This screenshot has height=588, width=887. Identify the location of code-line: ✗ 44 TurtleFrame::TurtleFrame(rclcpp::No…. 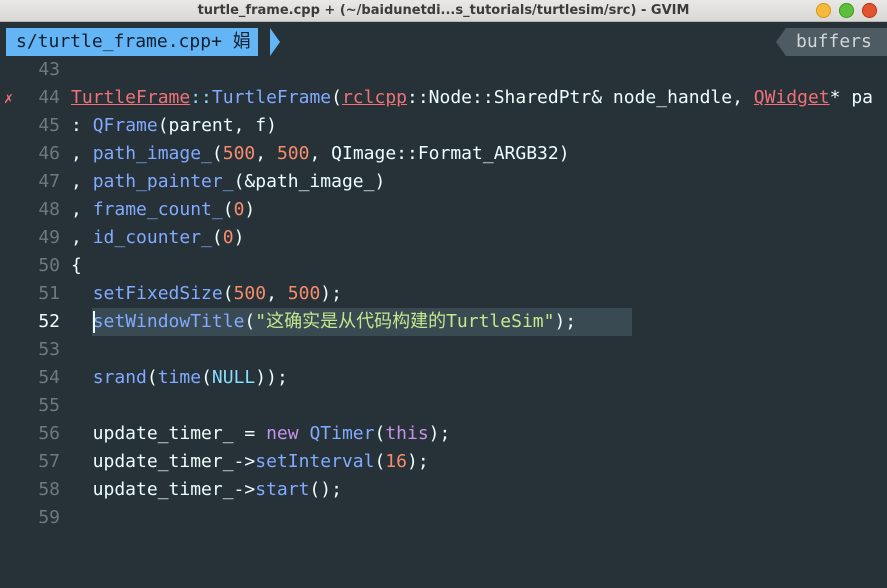
(443, 98).